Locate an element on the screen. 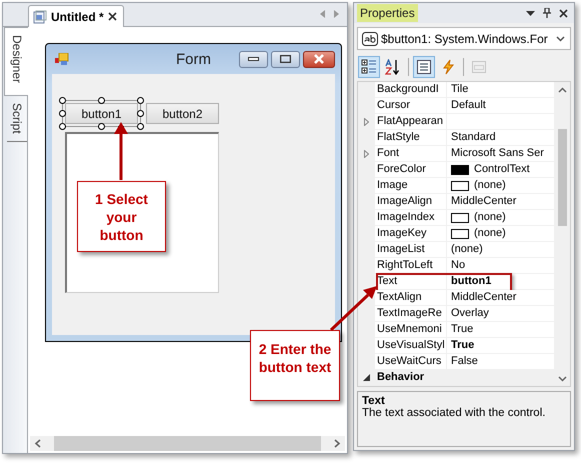  property-name: ImageKey is located at coordinates (411, 233).